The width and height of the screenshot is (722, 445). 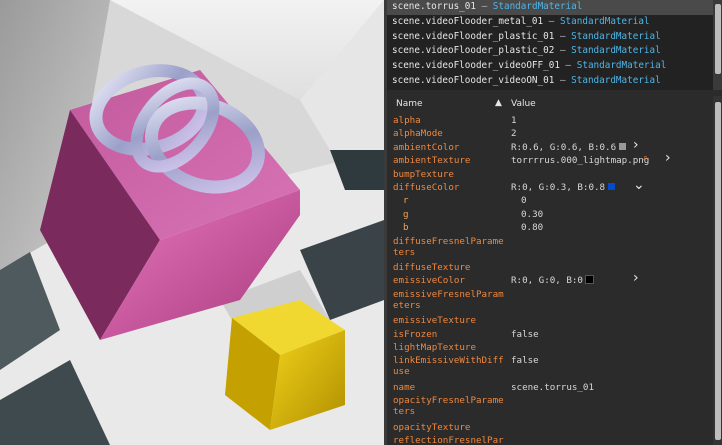 I want to click on property-value-text: torrrrus.000_lightmap.png, so click(x=580, y=161).